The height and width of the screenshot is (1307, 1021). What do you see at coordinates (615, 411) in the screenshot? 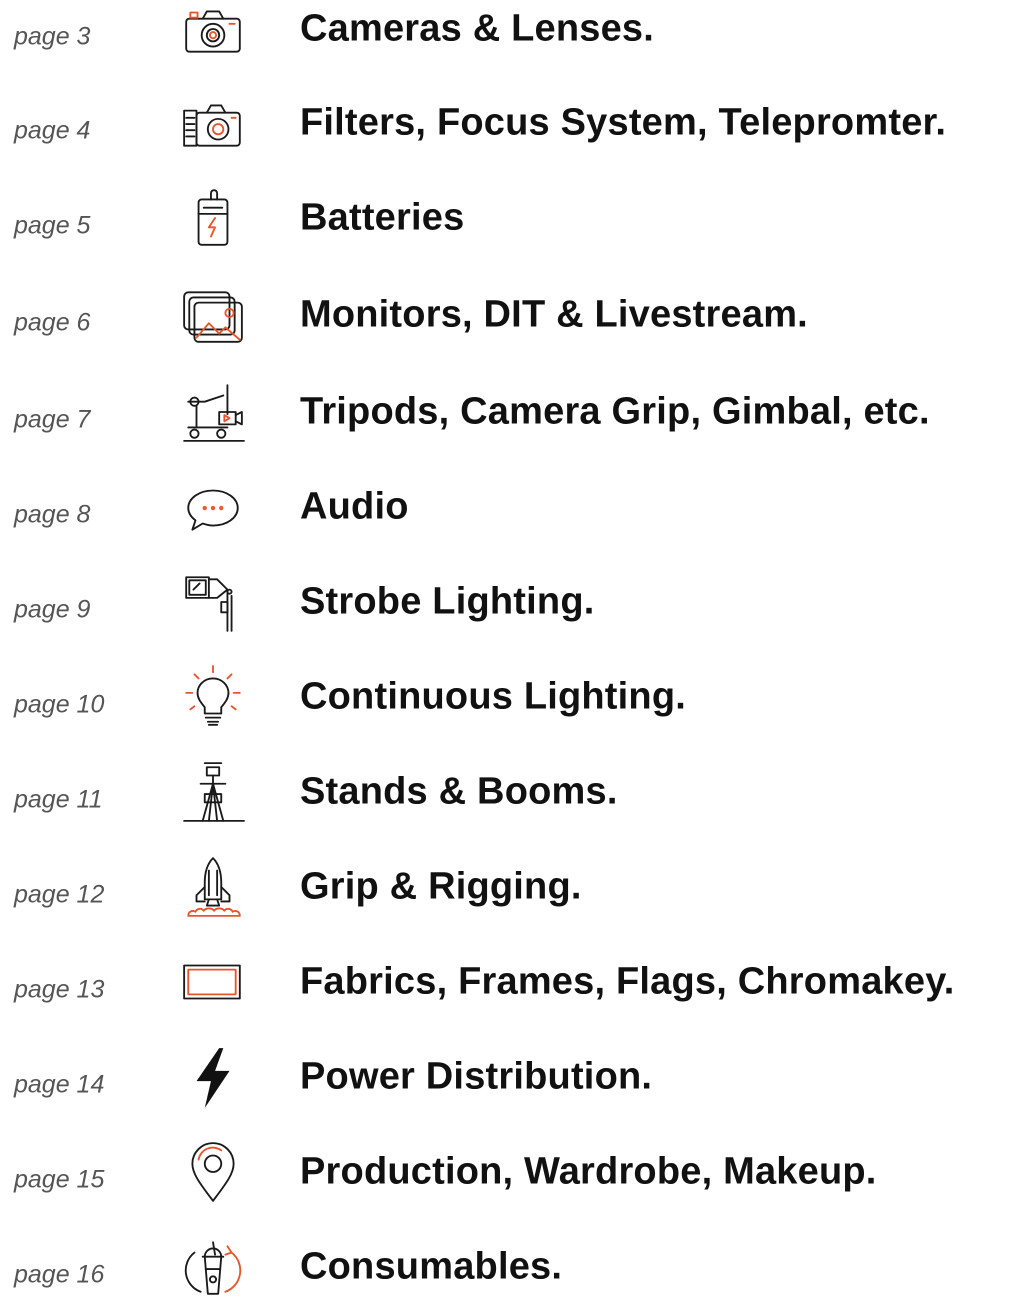
I see `section-title: Tripods, Camera Grip, Gimbal, etc.` at bounding box center [615, 411].